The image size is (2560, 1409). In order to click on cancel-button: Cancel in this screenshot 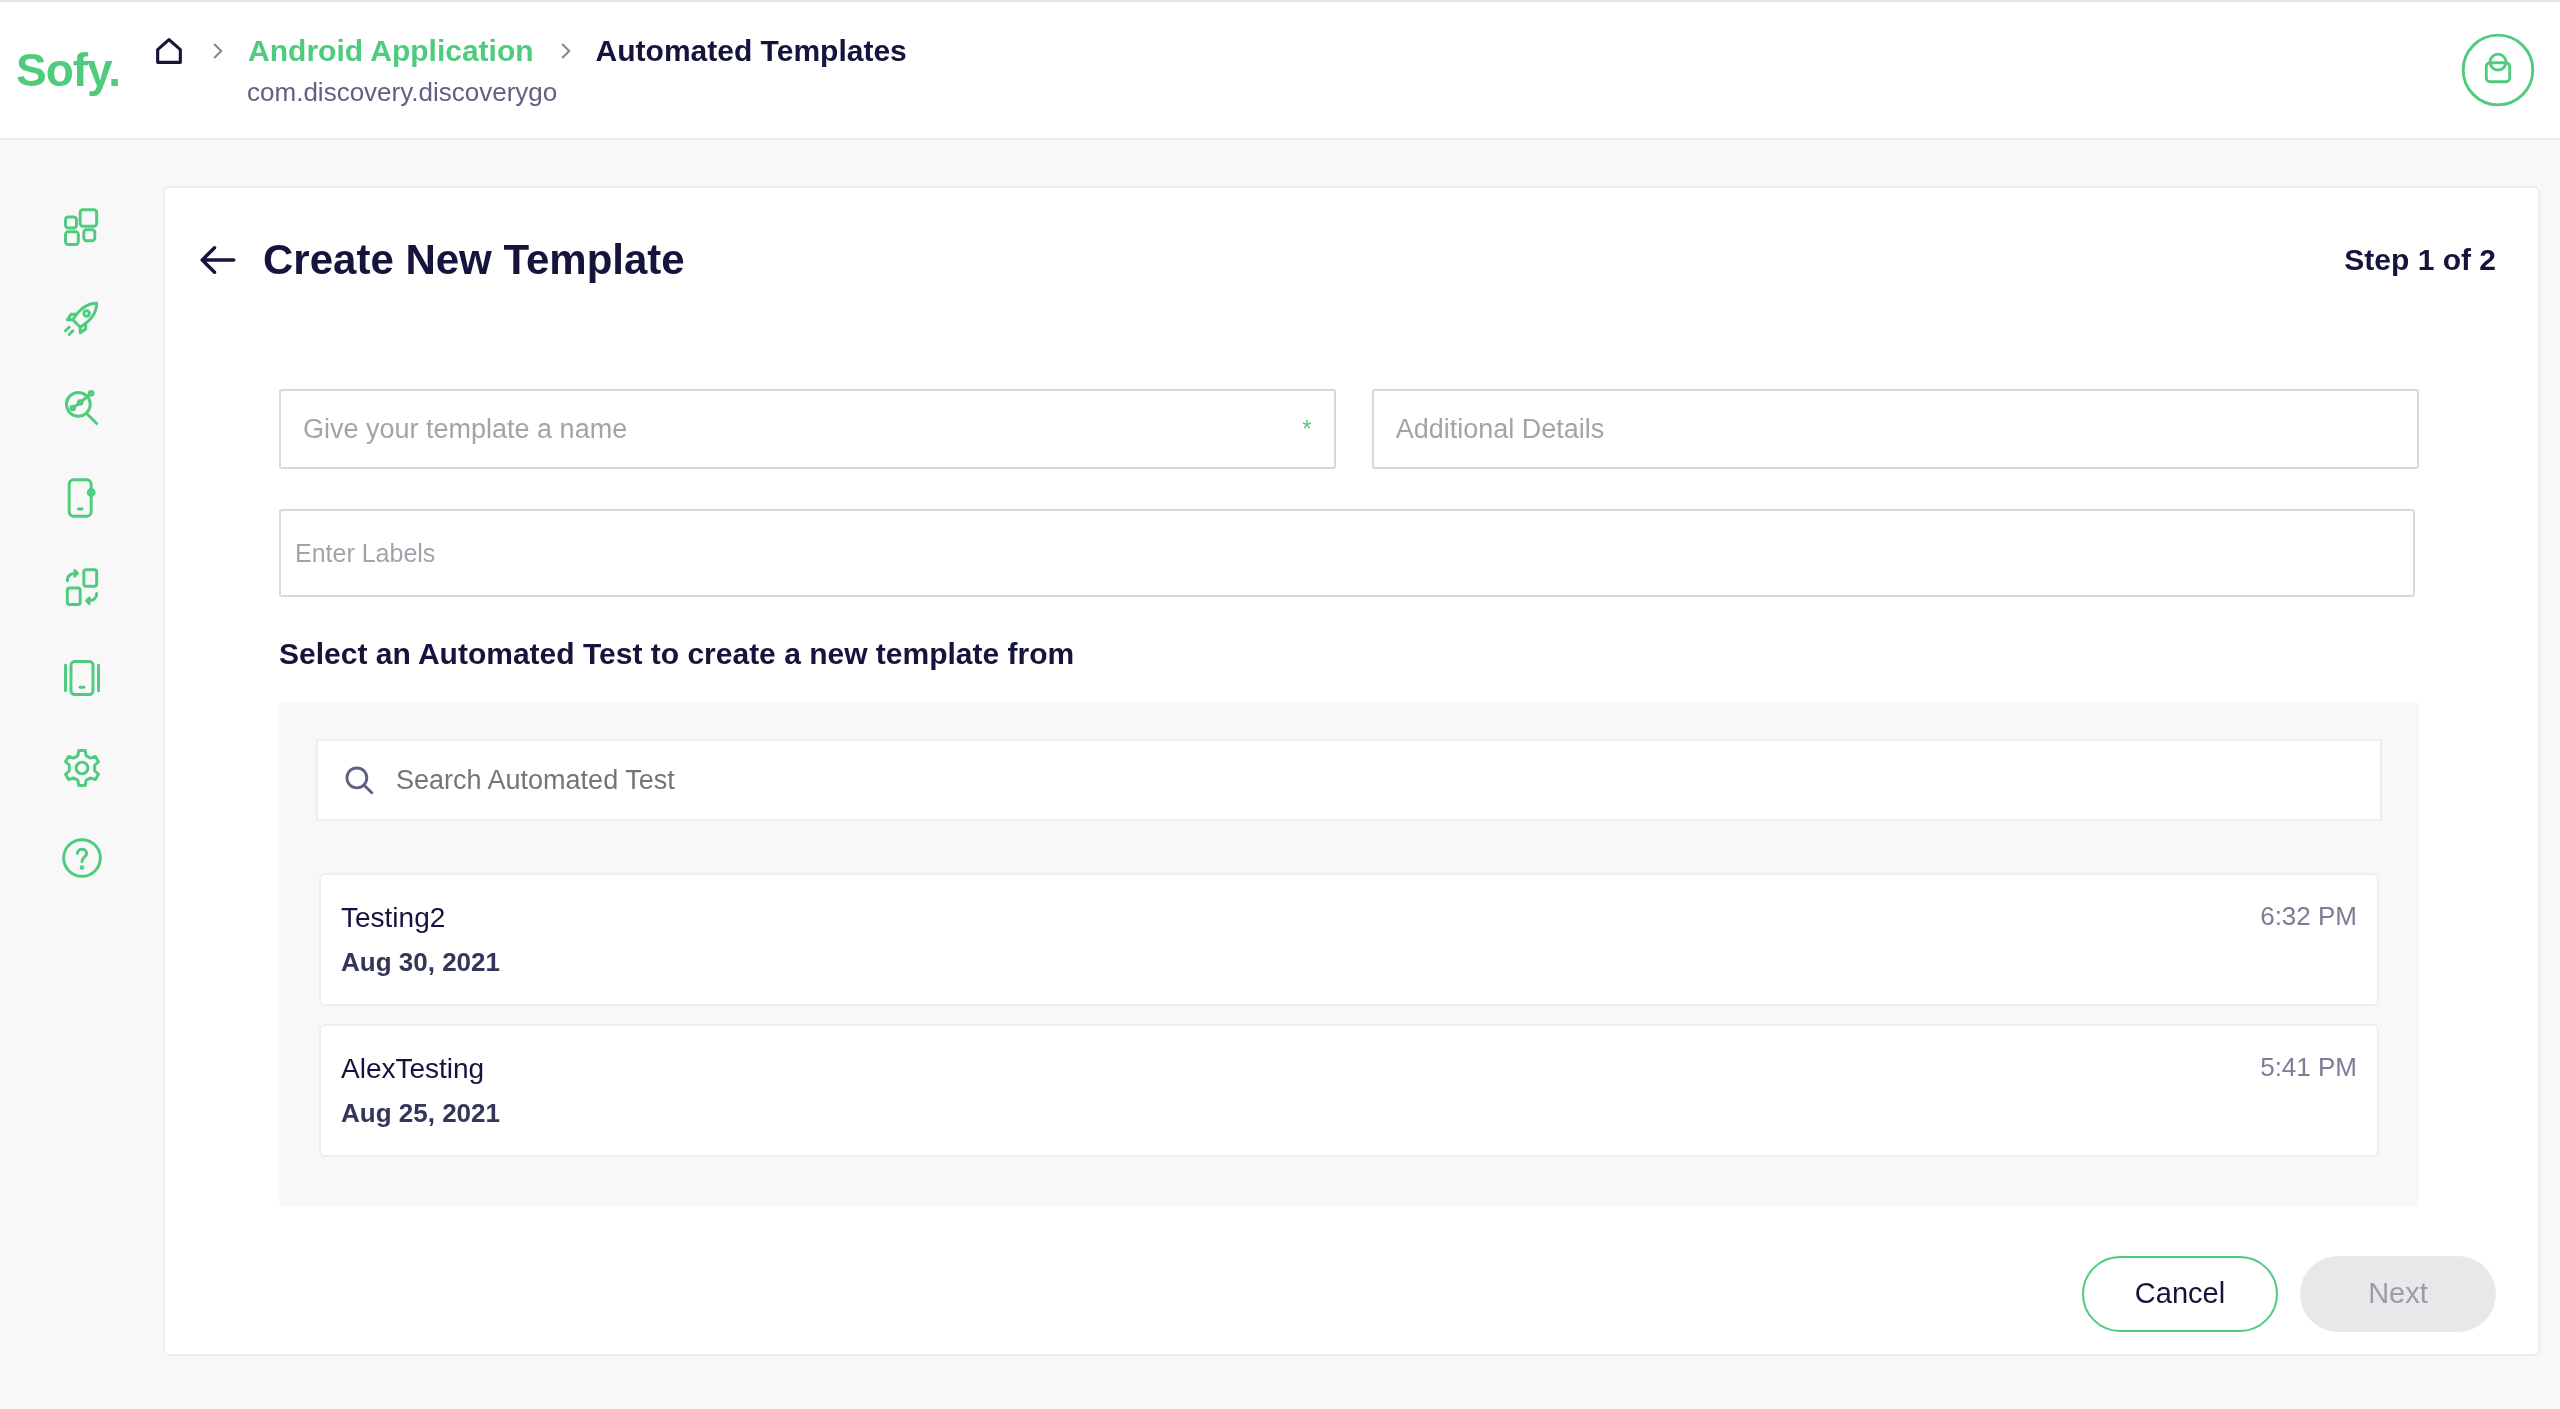, I will do `click(2180, 1294)`.